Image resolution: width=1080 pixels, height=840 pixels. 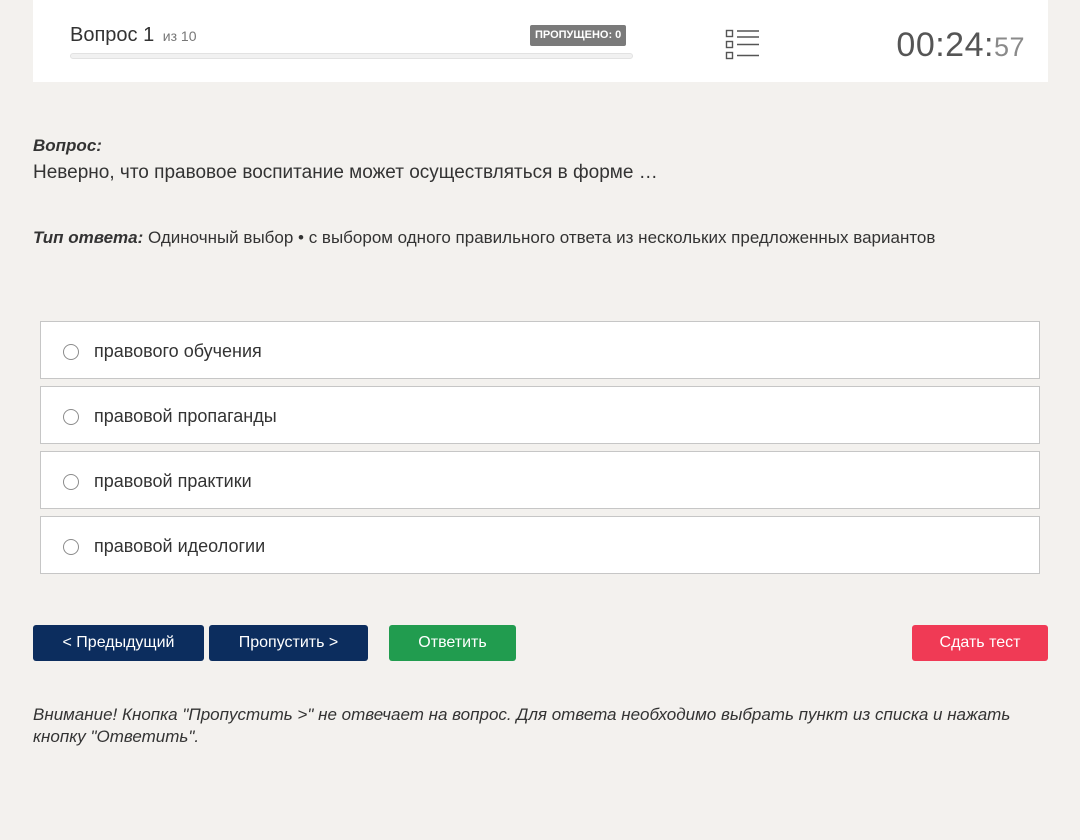 What do you see at coordinates (540, 545) in the screenshot?
I see `answer-option: правовой идеологии` at bounding box center [540, 545].